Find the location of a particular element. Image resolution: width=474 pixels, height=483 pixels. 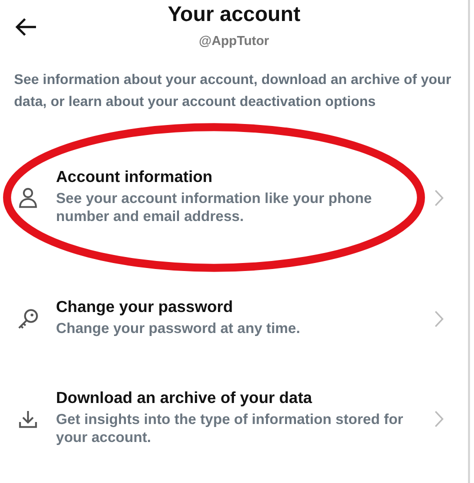

download-icon is located at coordinates (28, 418).